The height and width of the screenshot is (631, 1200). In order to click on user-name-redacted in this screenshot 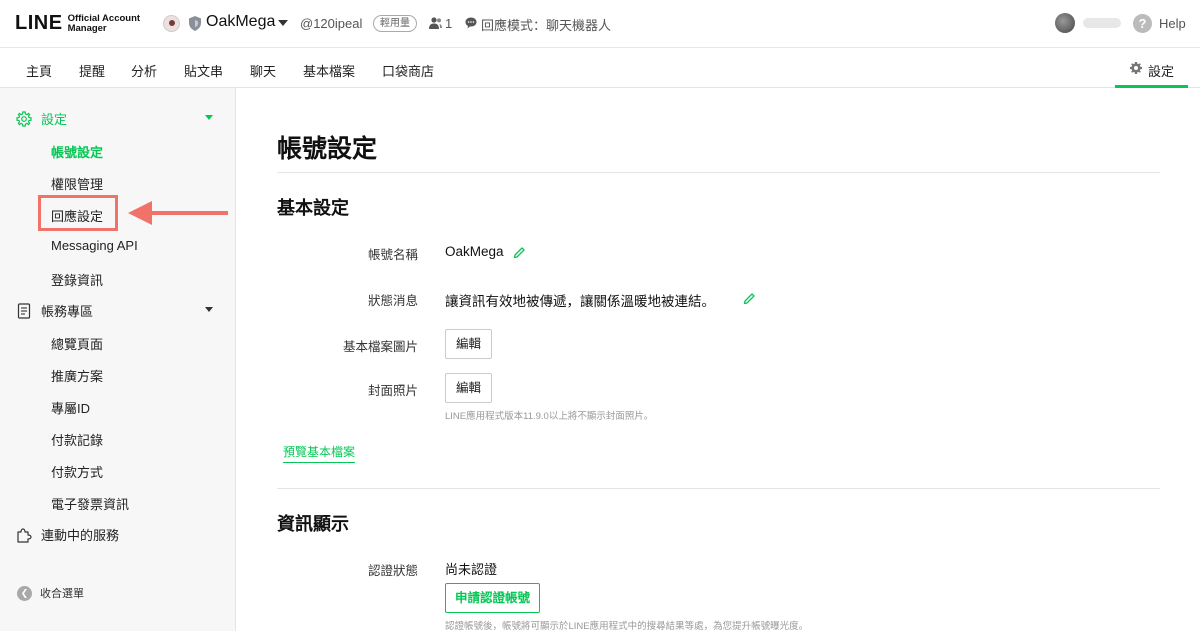, I will do `click(1102, 23)`.